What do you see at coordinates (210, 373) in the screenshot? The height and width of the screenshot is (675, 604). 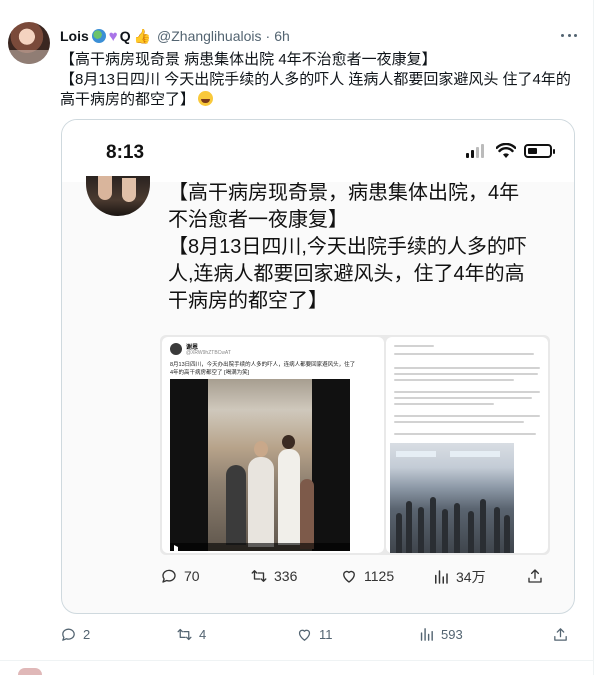 I see `mini-text-line: 4年的高干病房都空了 [喝满为笑]` at bounding box center [210, 373].